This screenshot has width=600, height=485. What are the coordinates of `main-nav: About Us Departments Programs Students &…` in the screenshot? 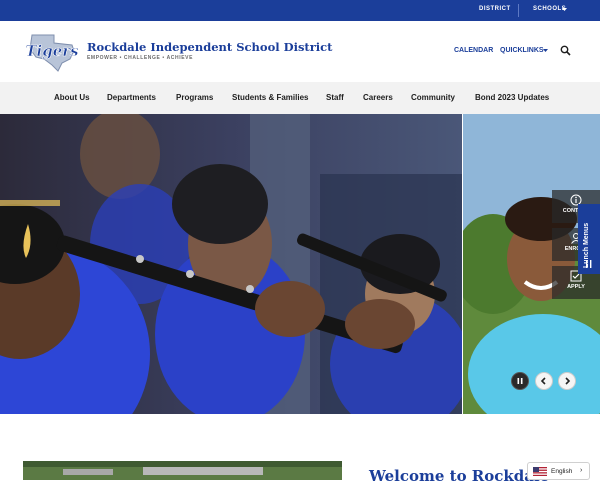 It's located at (300, 98).